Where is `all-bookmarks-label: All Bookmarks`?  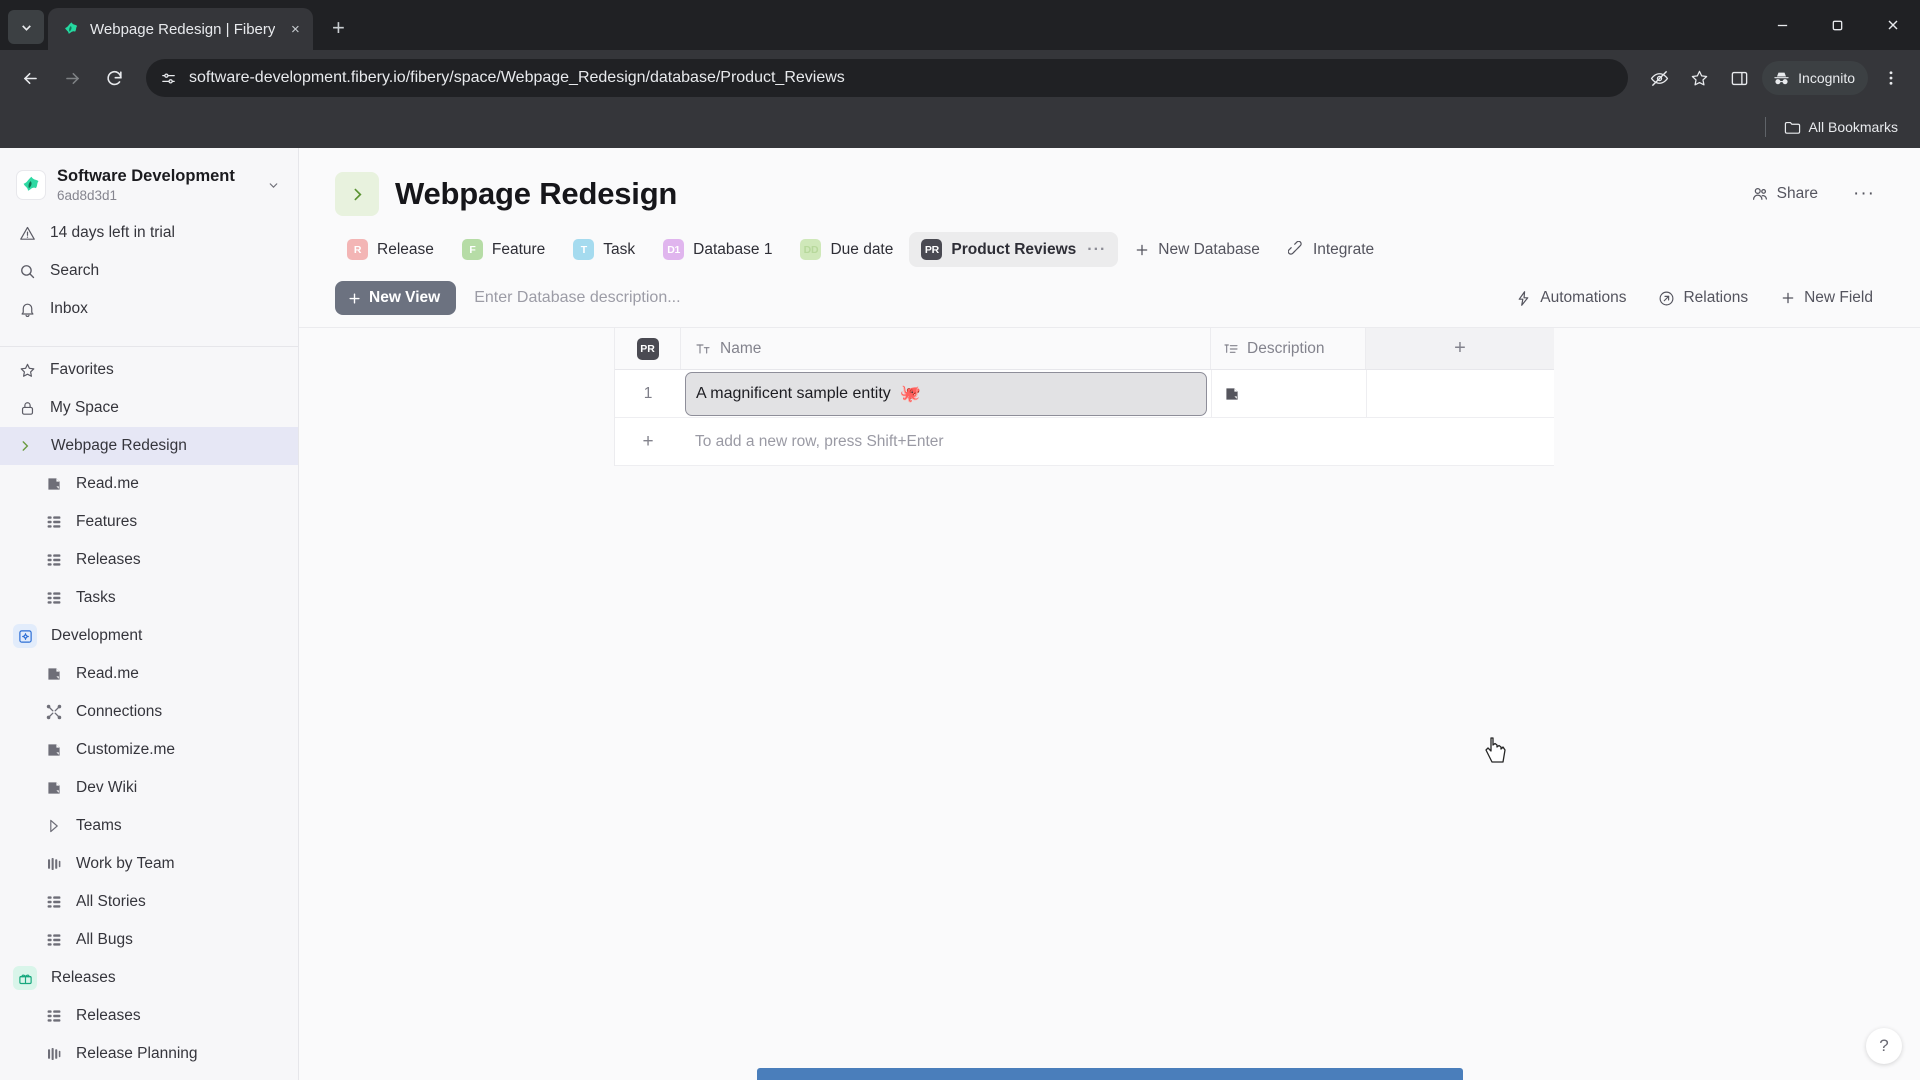
all-bookmarks-label: All Bookmarks is located at coordinates (1853, 127).